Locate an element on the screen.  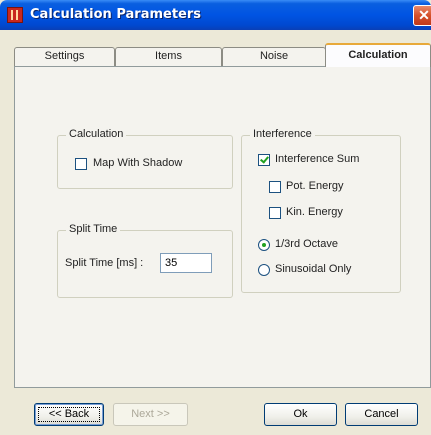
map-with-shadow-label: Map With Shadow is located at coordinates (137, 163).